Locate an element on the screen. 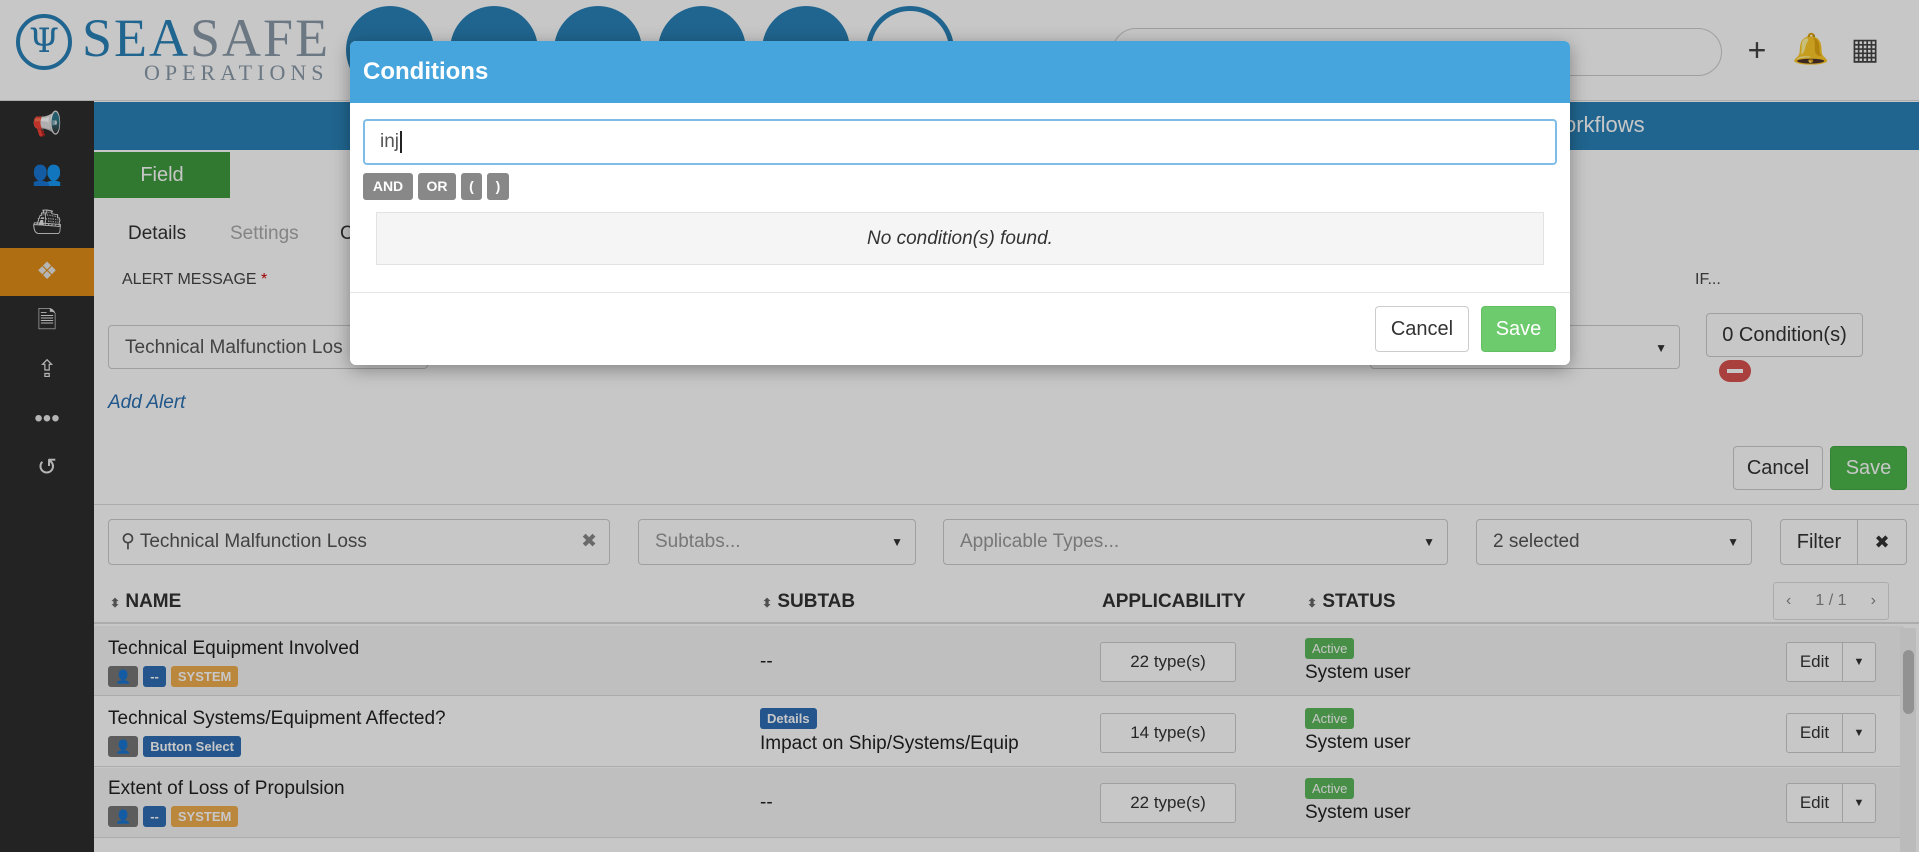  and-operator-button: AND is located at coordinates (388, 186).